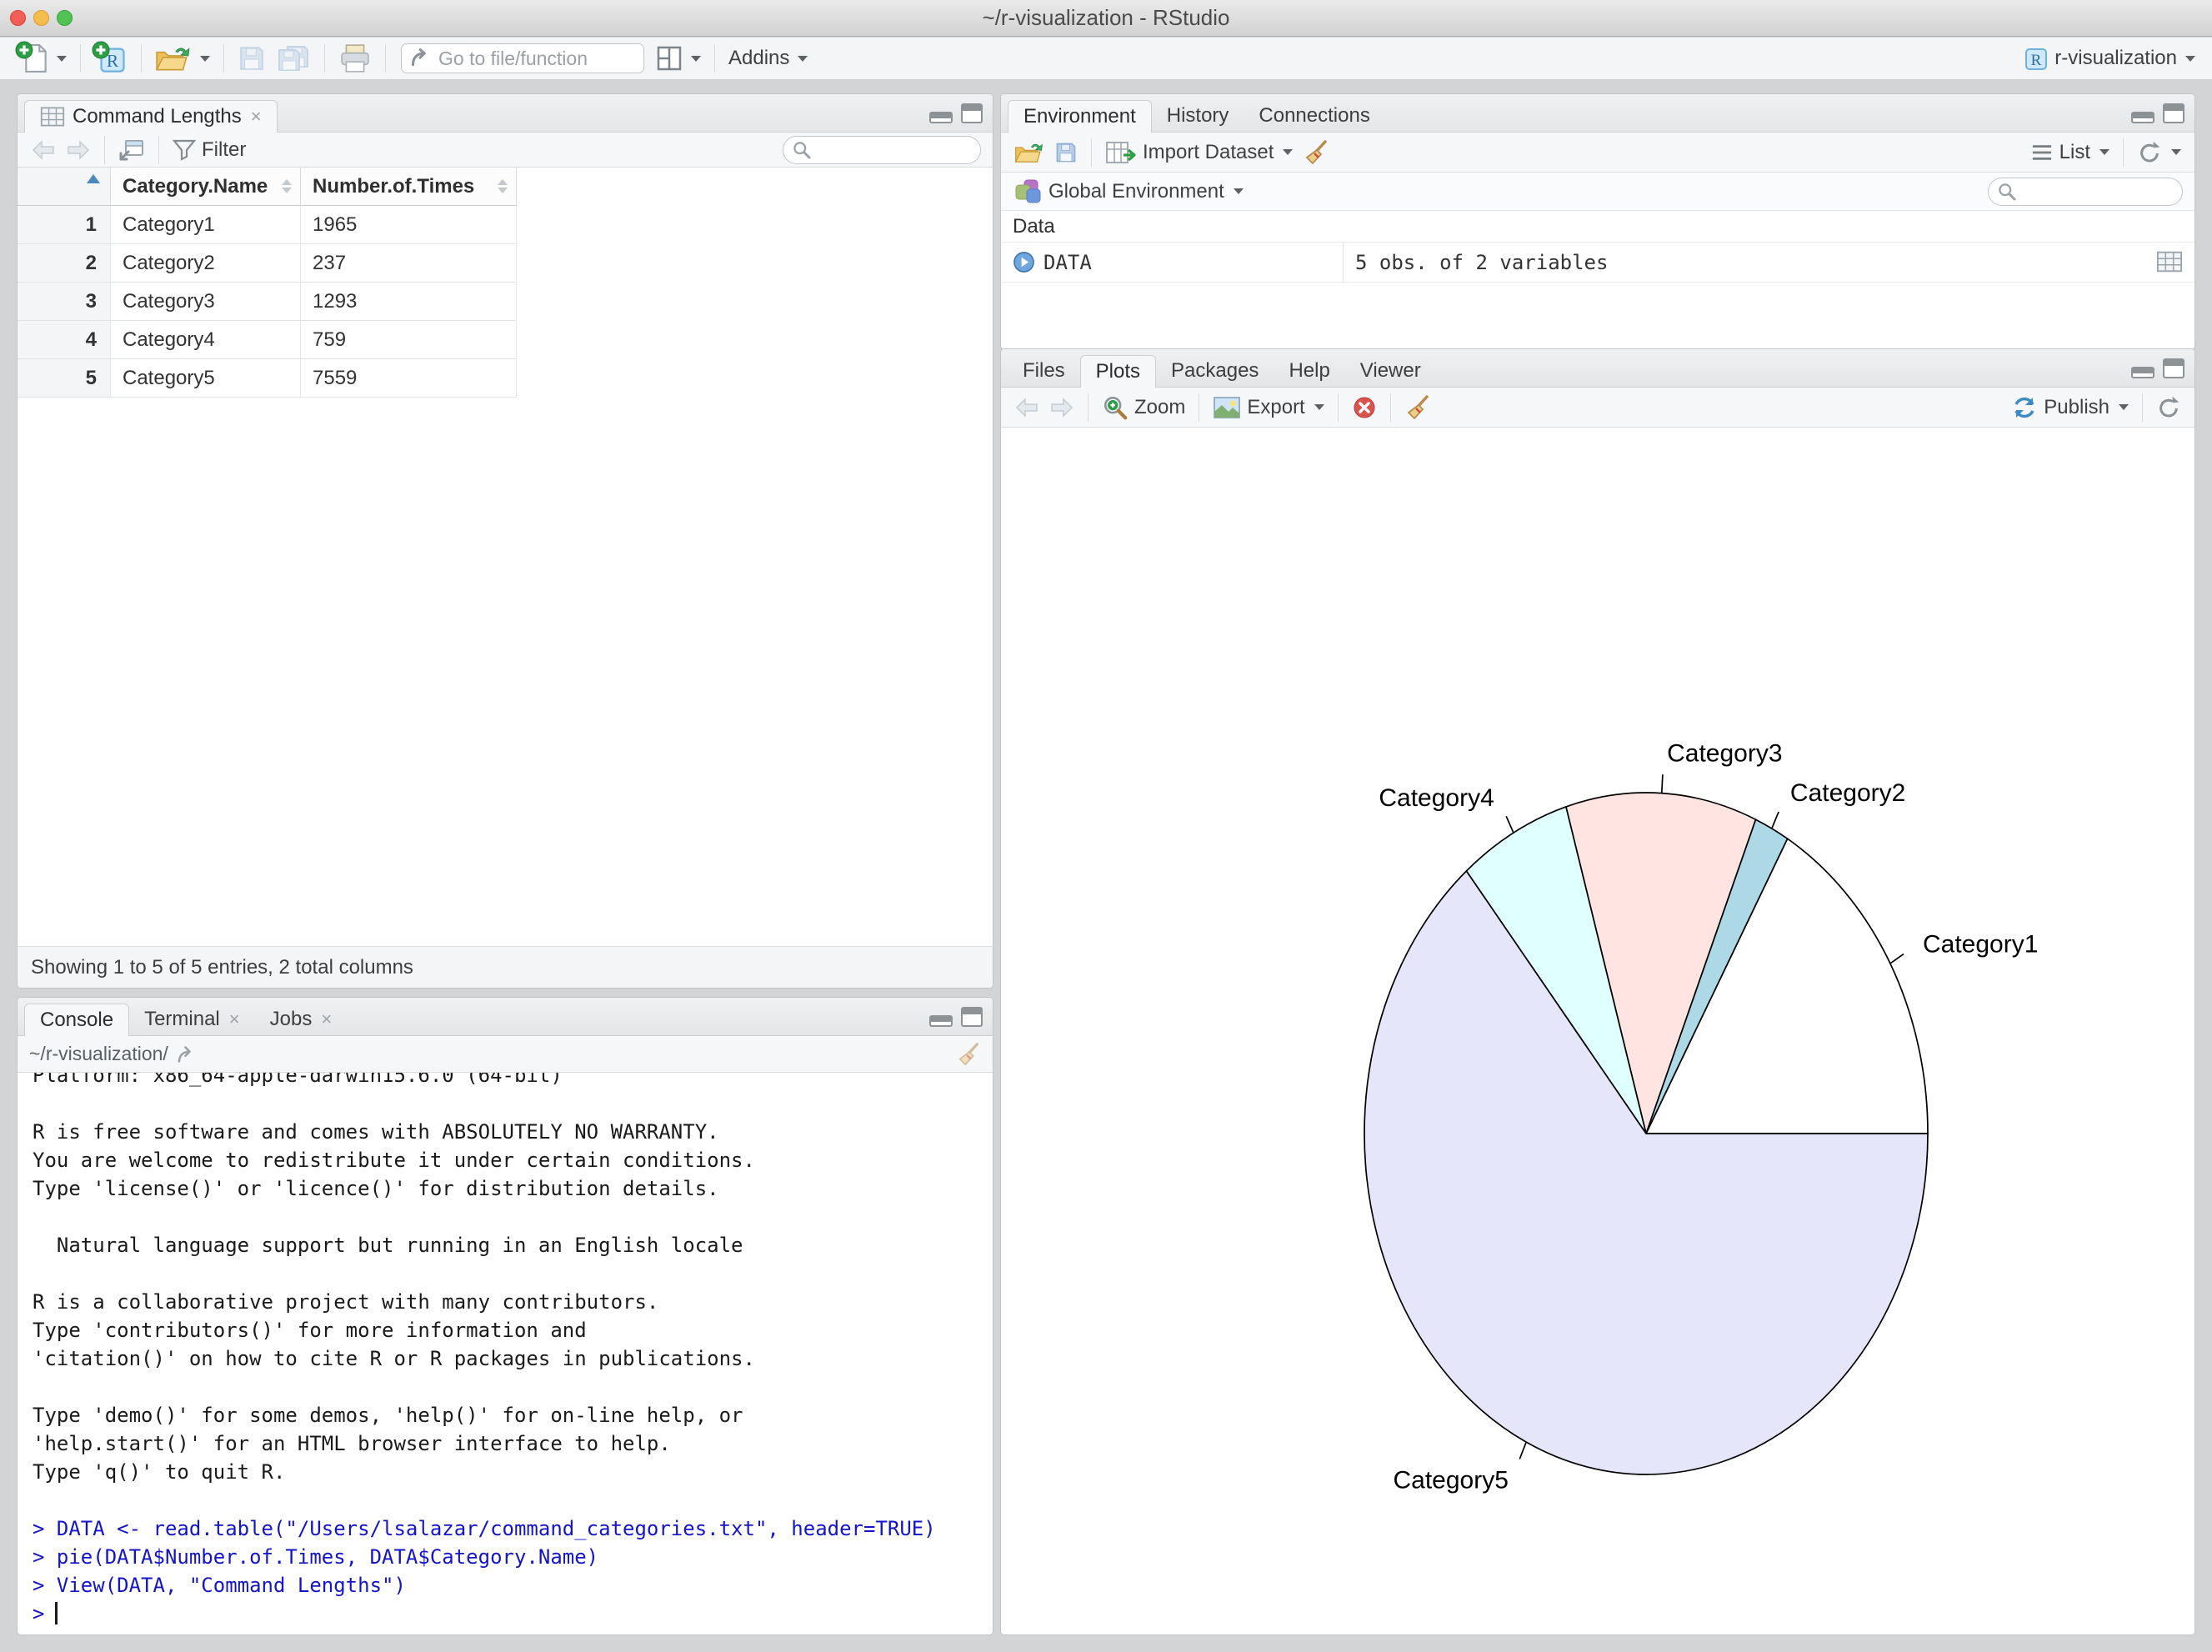  I want to click on tab-command-lengths: Command Lengths ×, so click(151, 116).